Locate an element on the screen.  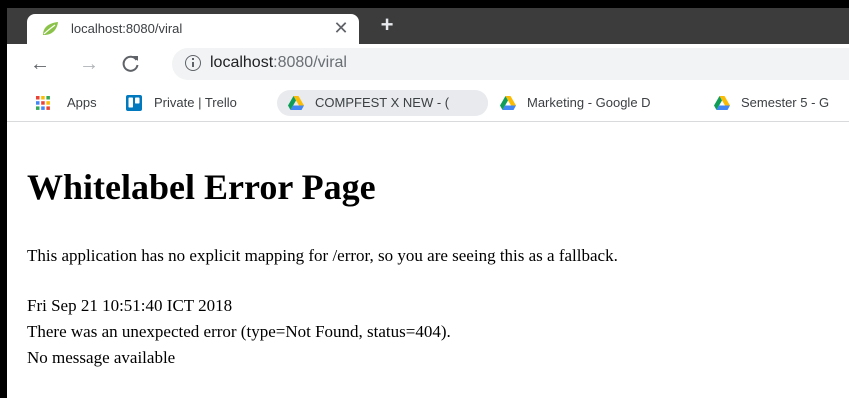
new-tab-plus-icon: + is located at coordinates (387, 25).